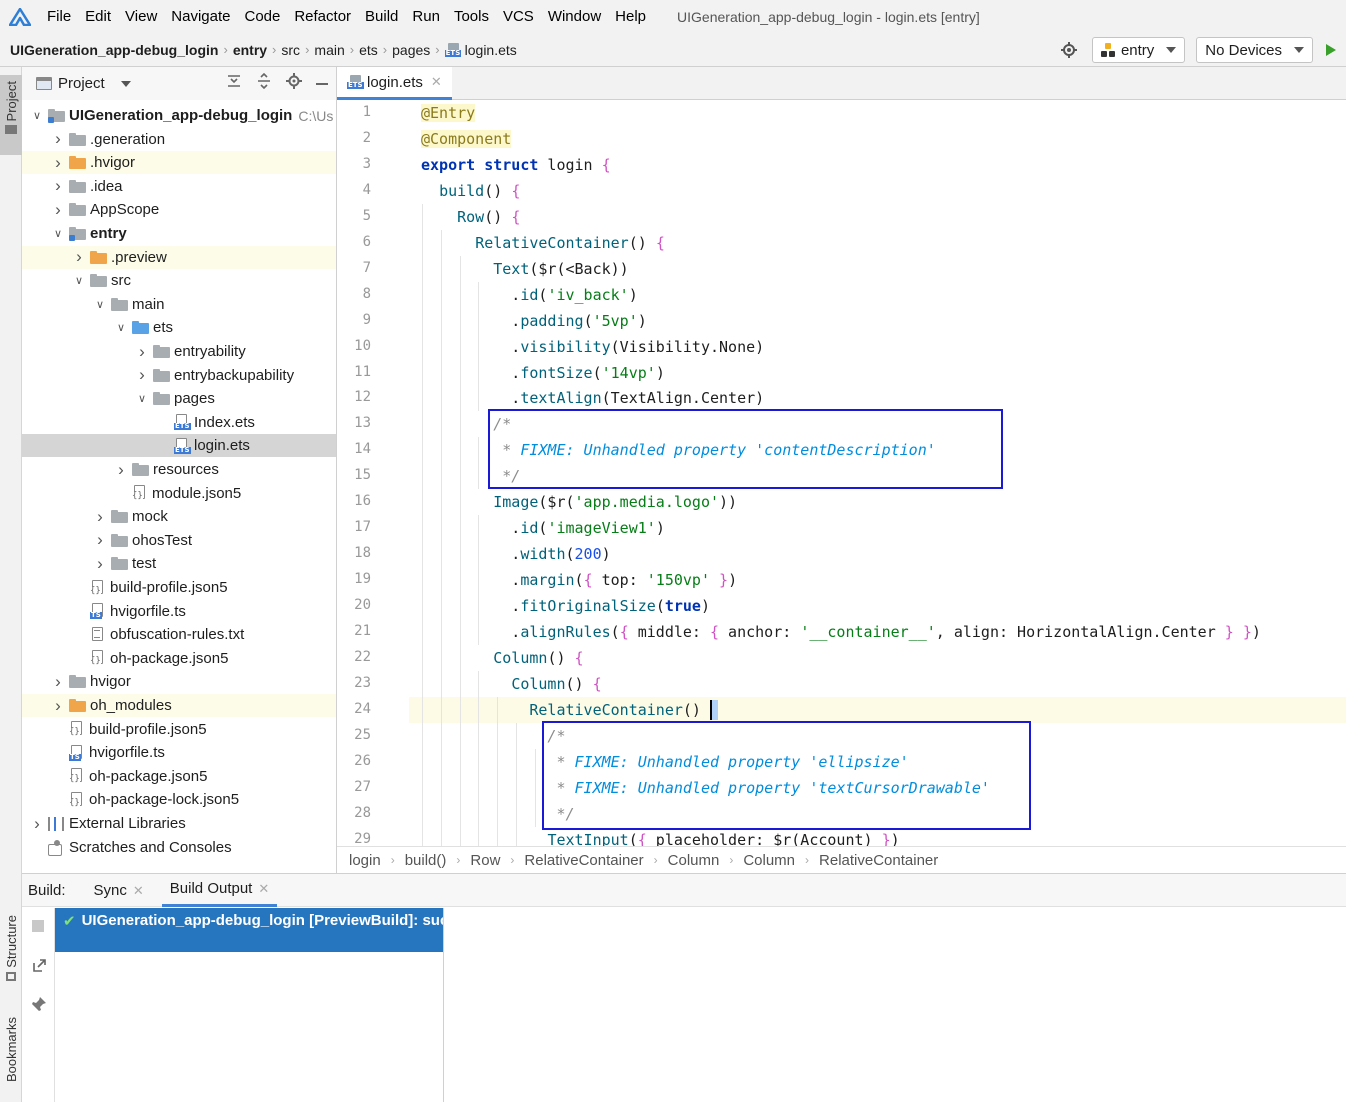 This screenshot has width=1346, height=1102. I want to click on menu-item-help: Help, so click(630, 16).